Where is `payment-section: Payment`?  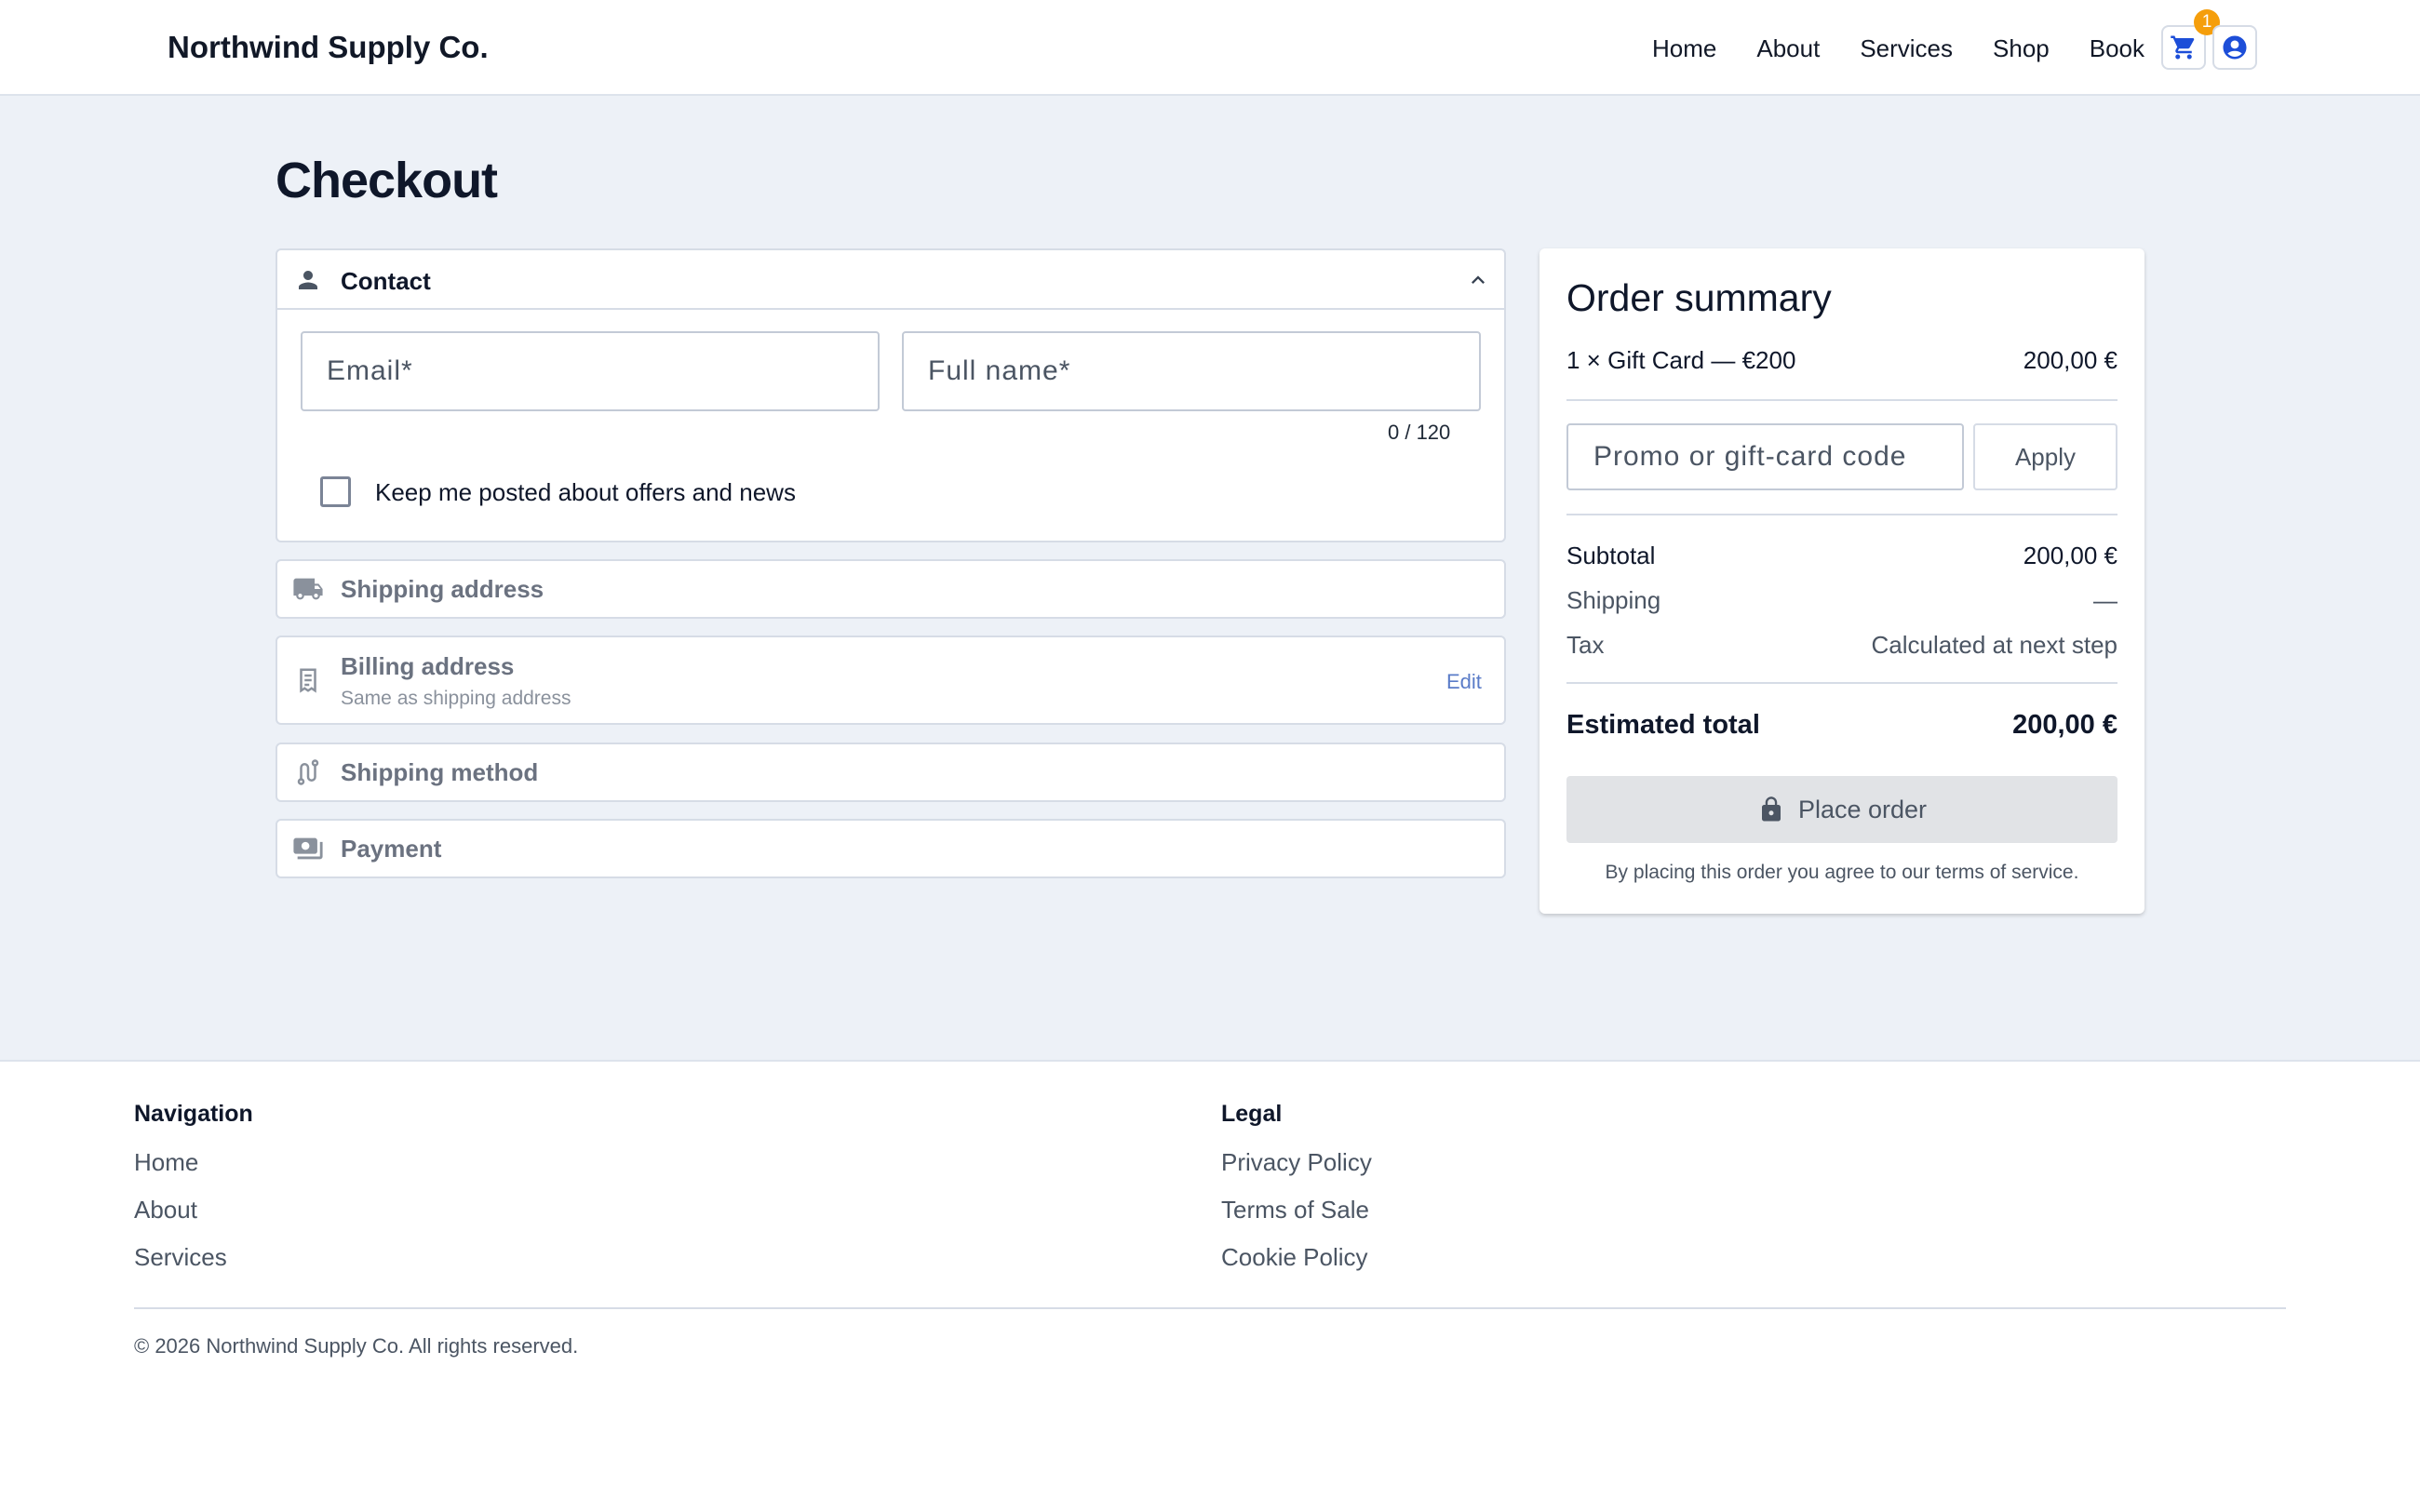 payment-section: Payment is located at coordinates (891, 848).